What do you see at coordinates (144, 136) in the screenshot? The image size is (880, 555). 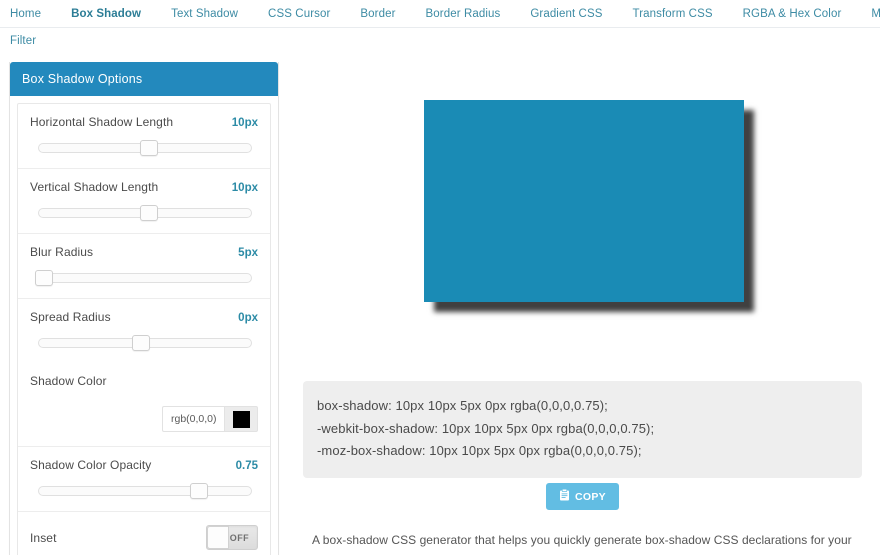 I see `horizontal-shadow-length-row: Horizontal Shadow Length 10px` at bounding box center [144, 136].